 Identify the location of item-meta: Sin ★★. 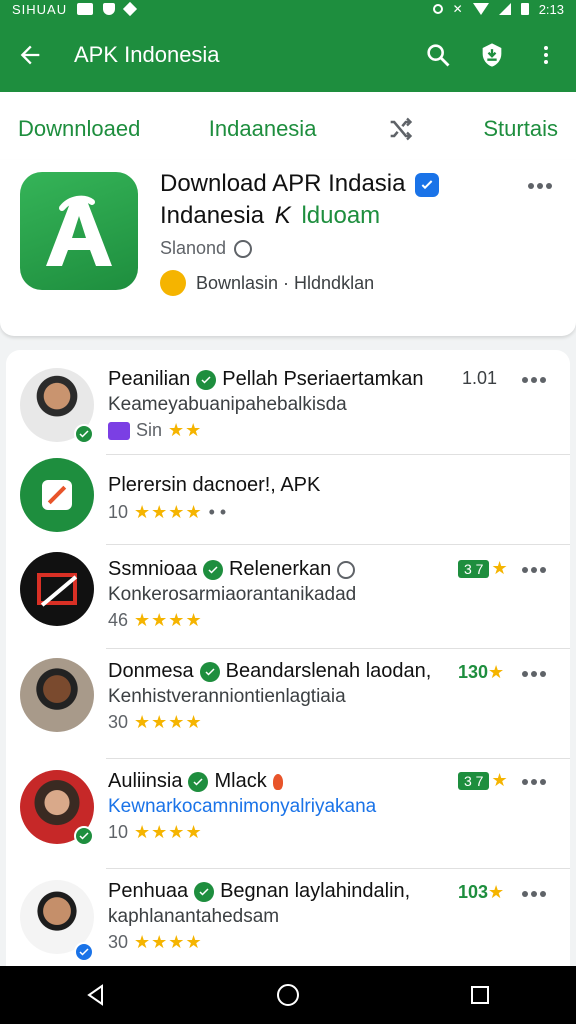
(155, 430).